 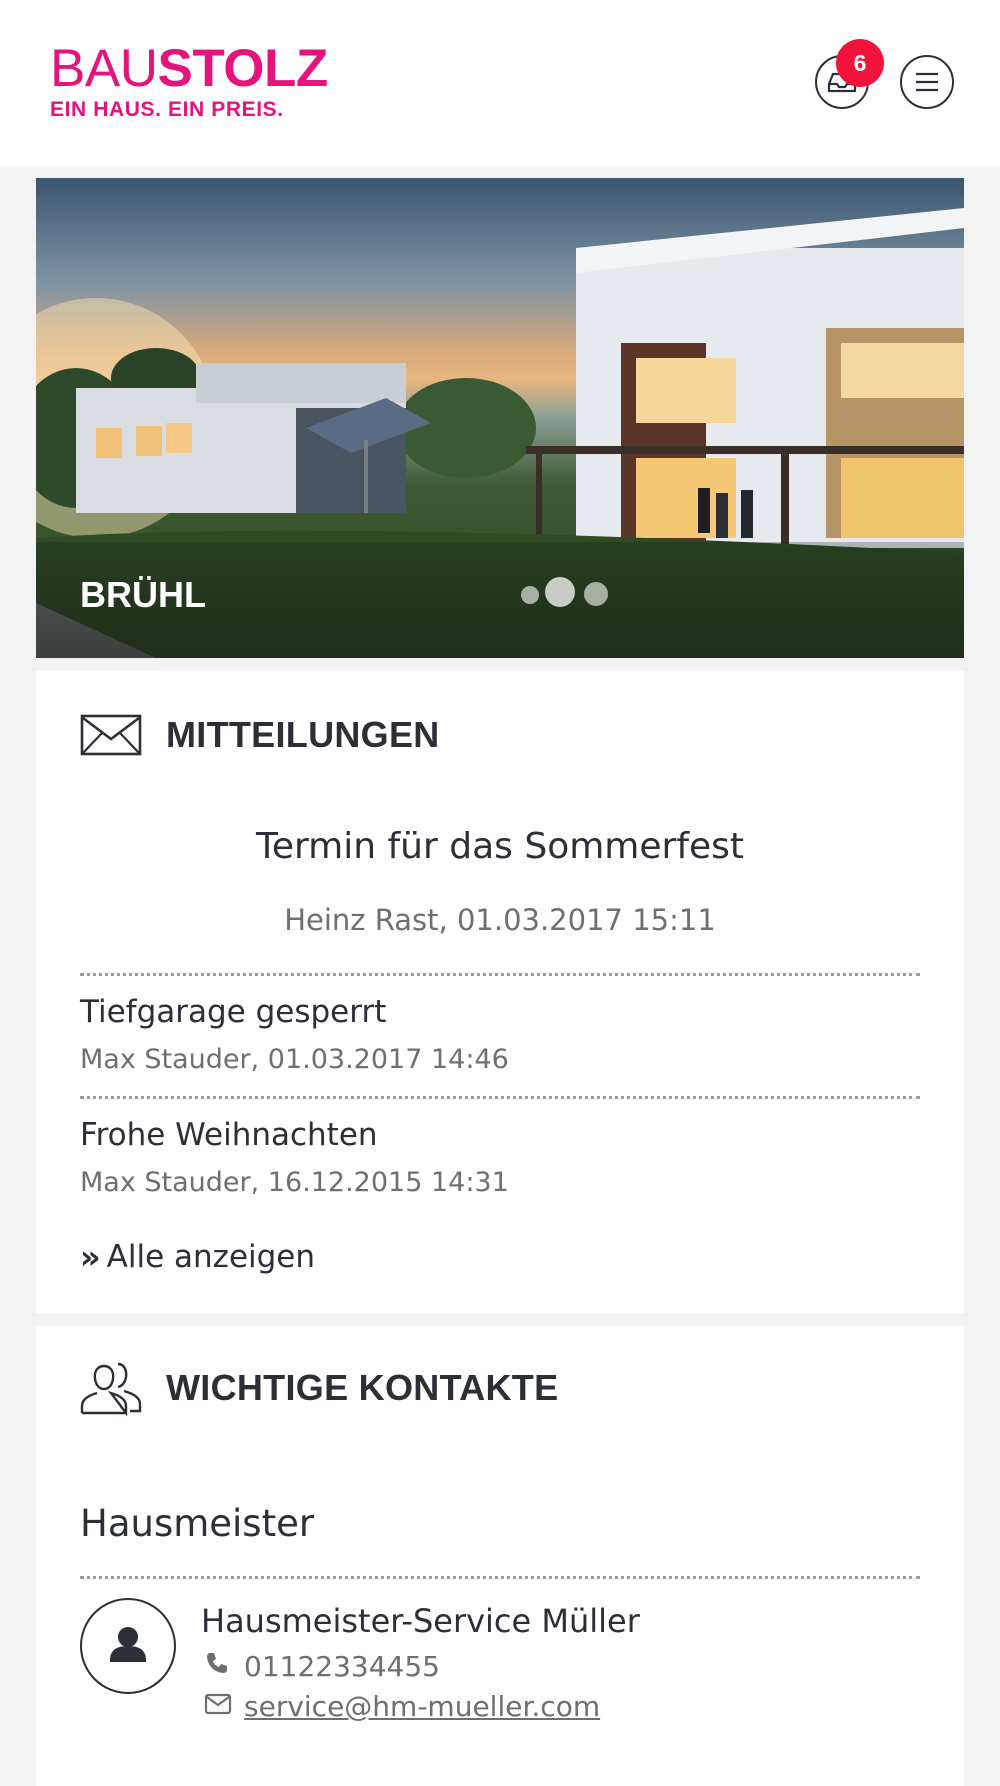 I want to click on contact-avatar, so click(x=128, y=1646).